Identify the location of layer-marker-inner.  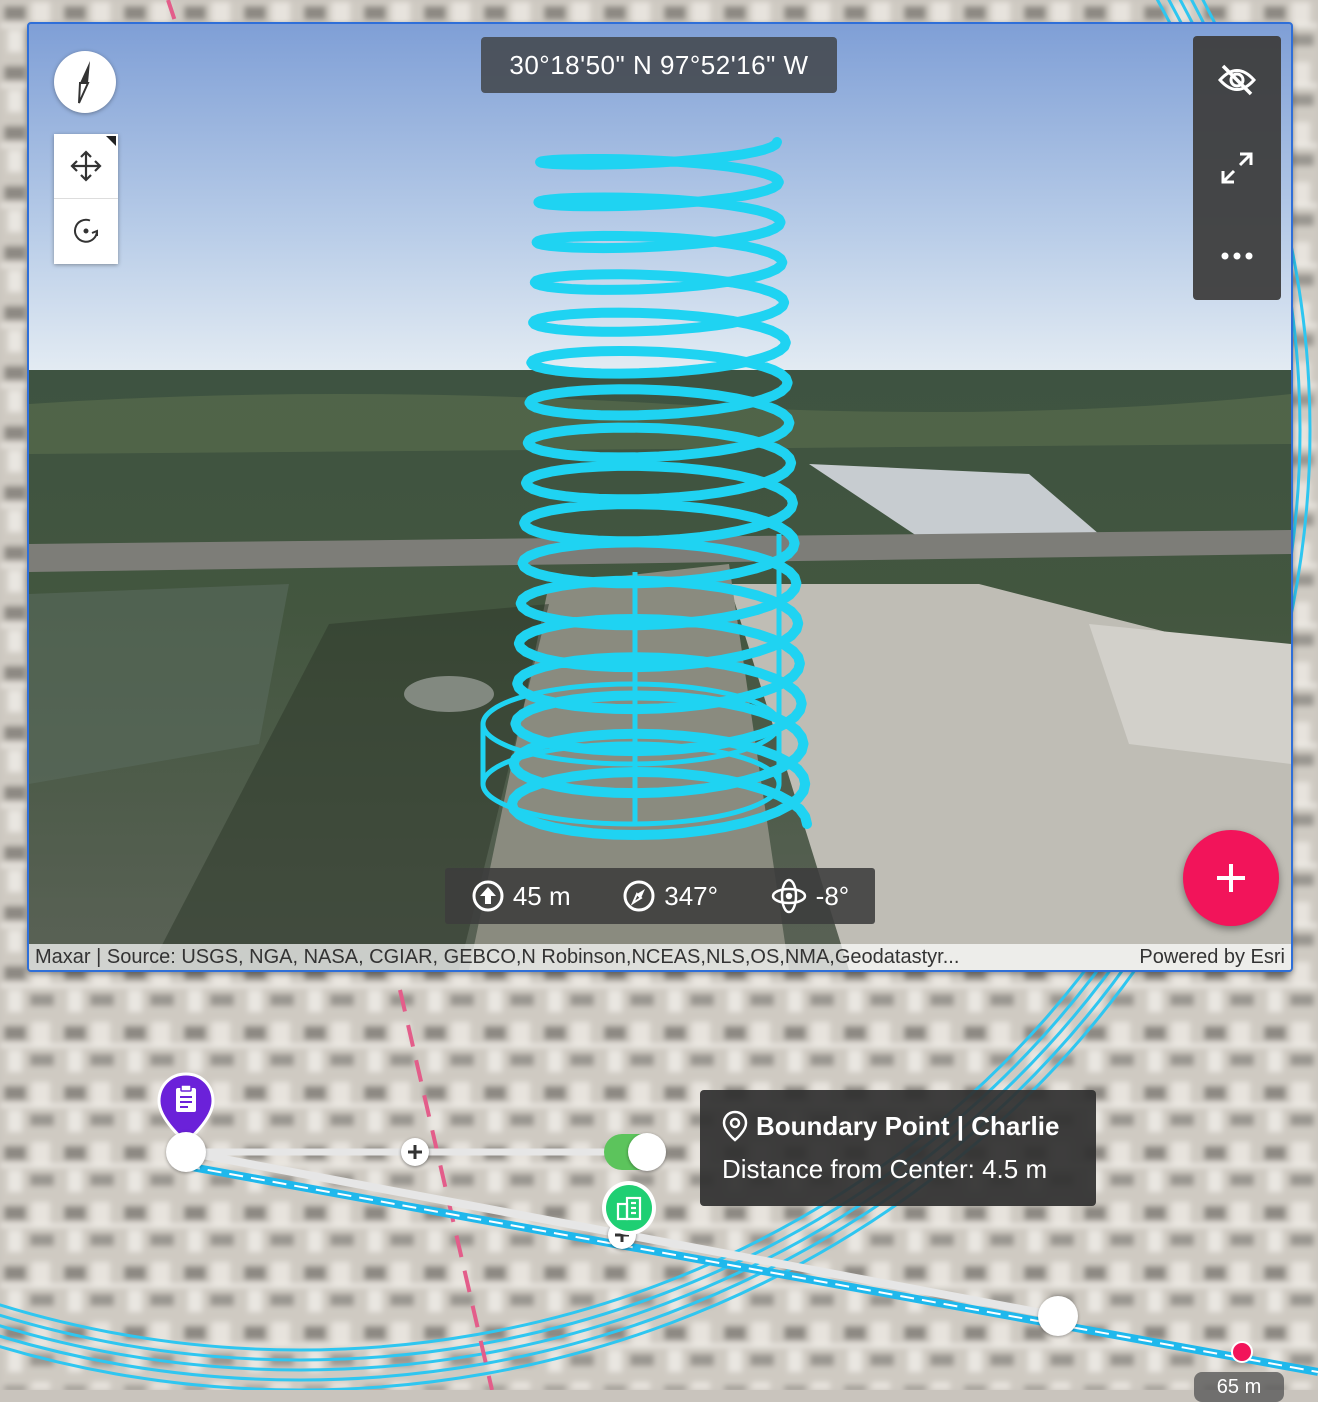
(629, 1208).